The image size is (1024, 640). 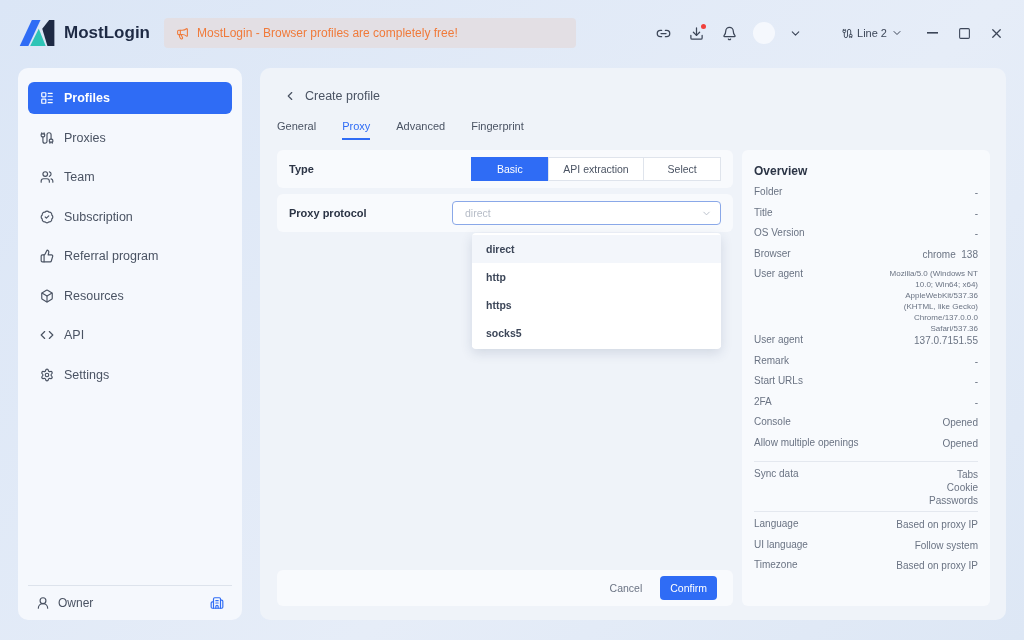 I want to click on announcement-text: MostLogin - Browser profiles are completely free!, so click(x=327, y=33).